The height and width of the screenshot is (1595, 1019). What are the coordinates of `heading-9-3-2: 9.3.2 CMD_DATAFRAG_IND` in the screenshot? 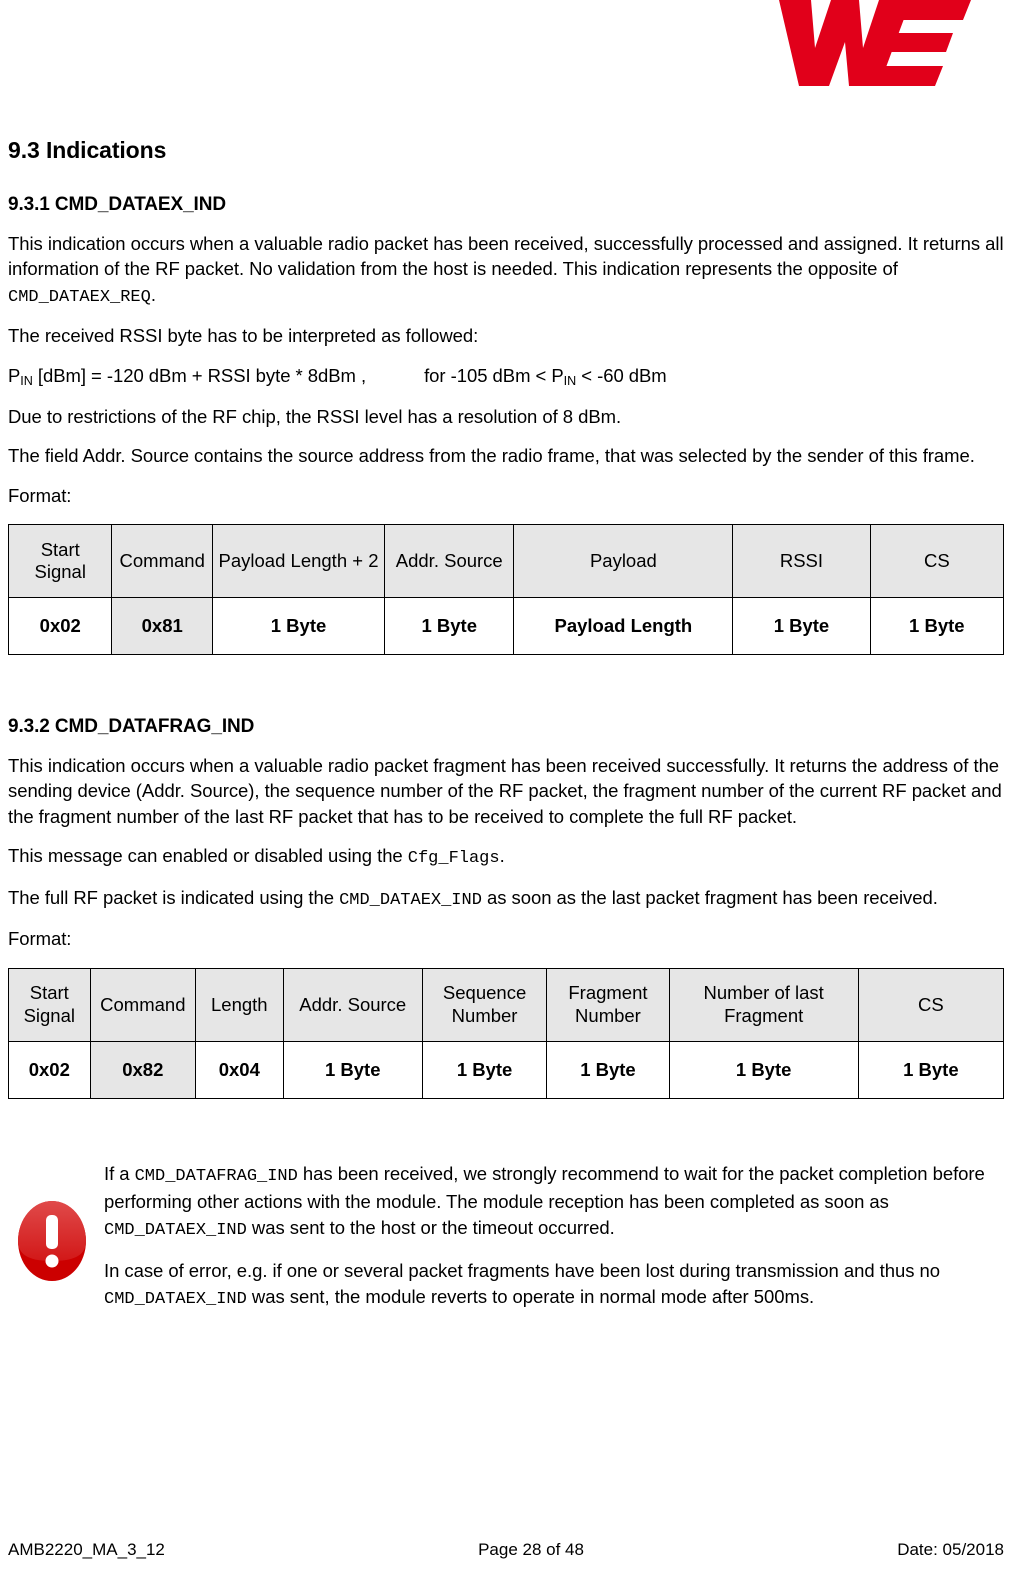 It's located at (131, 727).